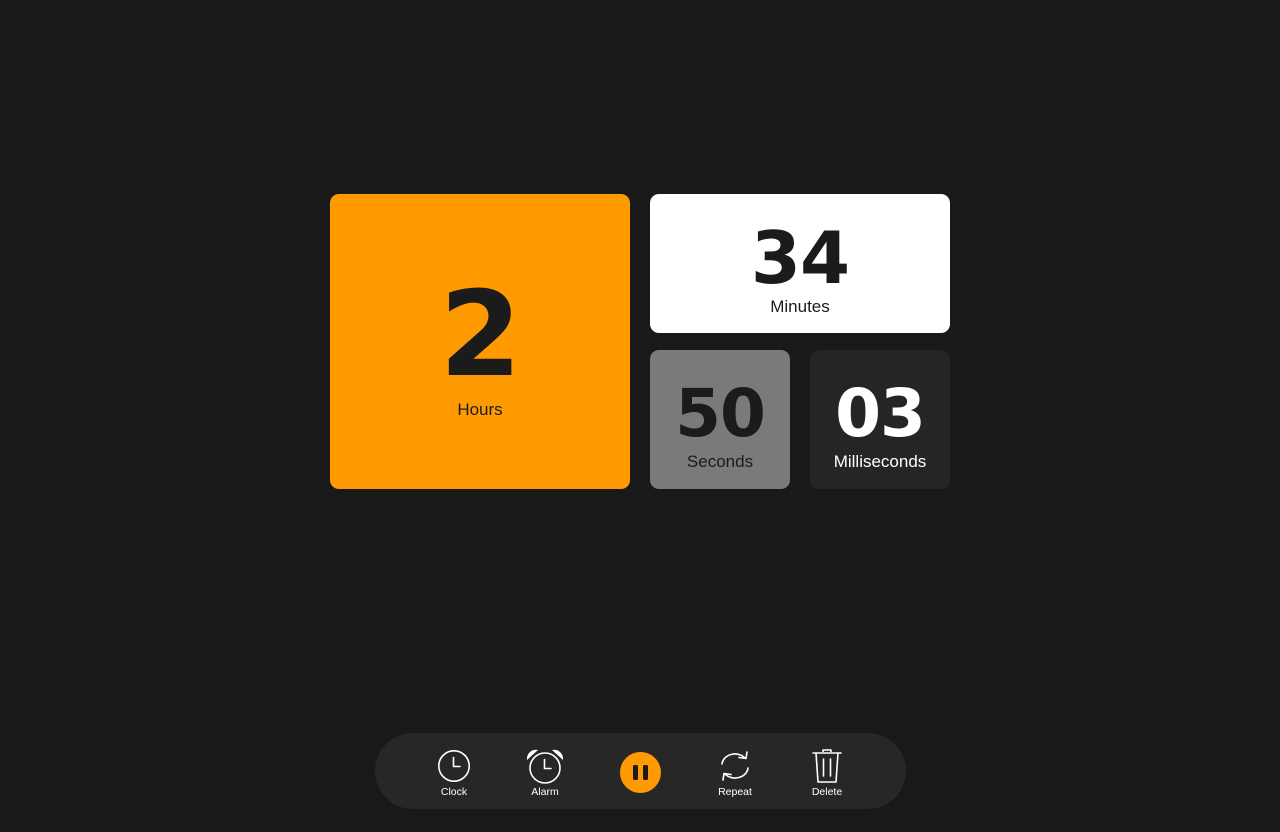 Image resolution: width=1280 pixels, height=832 pixels. I want to click on hours-value: 2, so click(480, 334).